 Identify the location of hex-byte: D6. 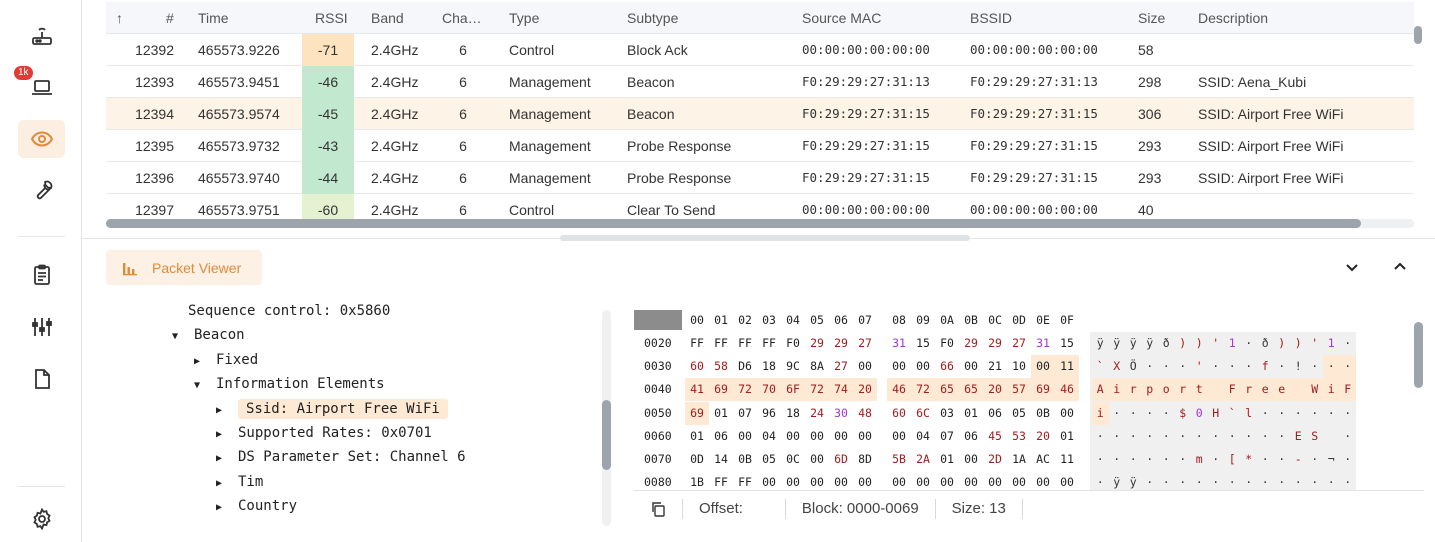
(745, 366).